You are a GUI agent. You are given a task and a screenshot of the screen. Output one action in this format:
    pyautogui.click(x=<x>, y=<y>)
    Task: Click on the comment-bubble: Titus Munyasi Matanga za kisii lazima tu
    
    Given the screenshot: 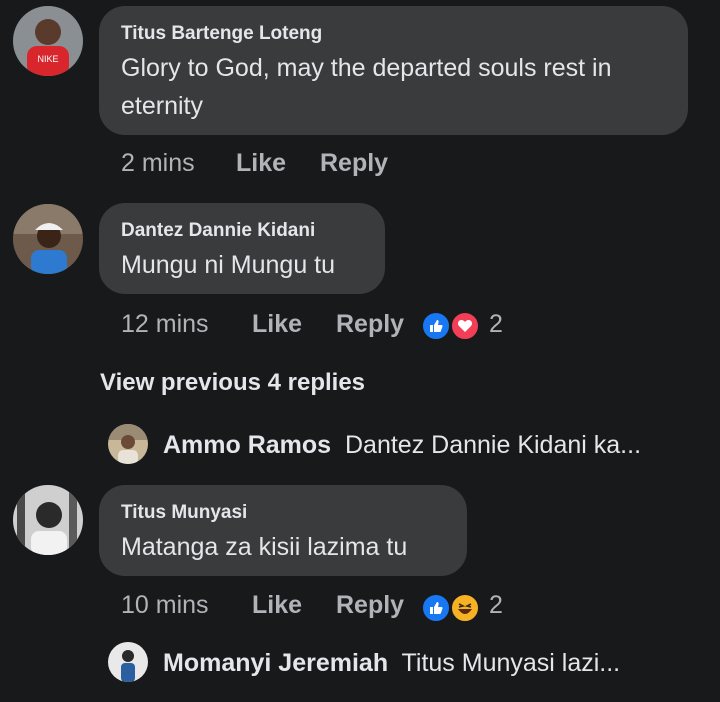 What is the action you would take?
    pyautogui.click(x=283, y=530)
    